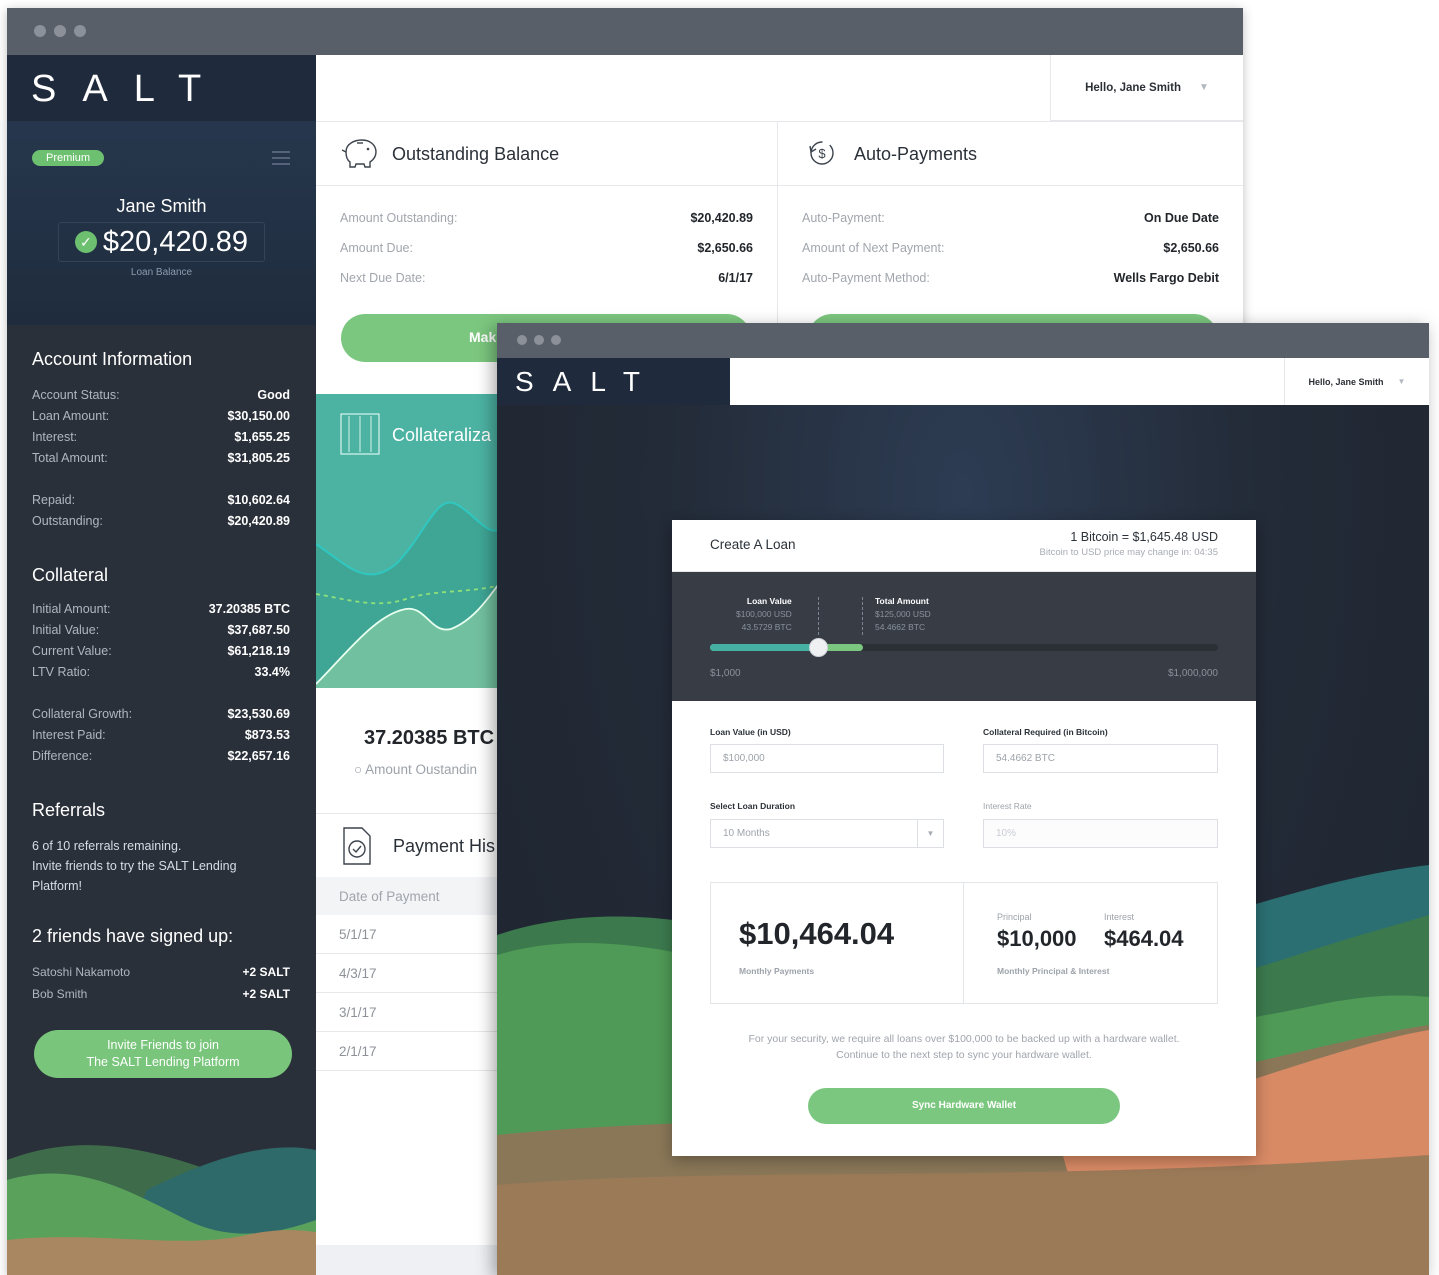  Describe the element at coordinates (161, 500) in the screenshot. I see `account-row: Repaid: $10,602.64` at that location.